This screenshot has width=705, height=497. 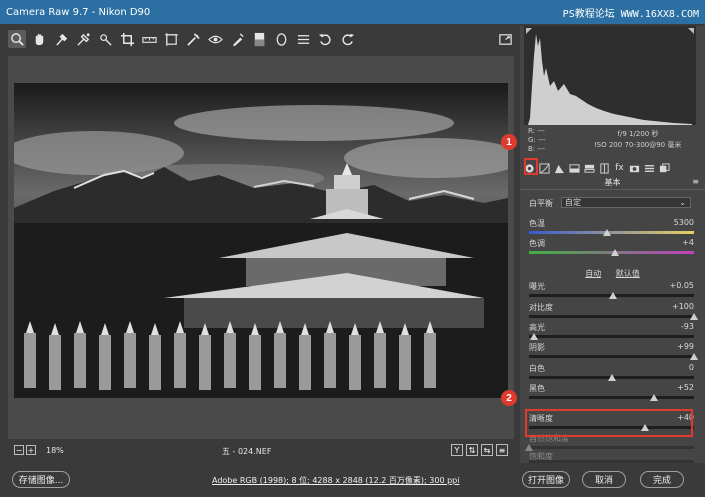 I want to click on slider-temperature: 色温 5300, so click(x=611, y=228).